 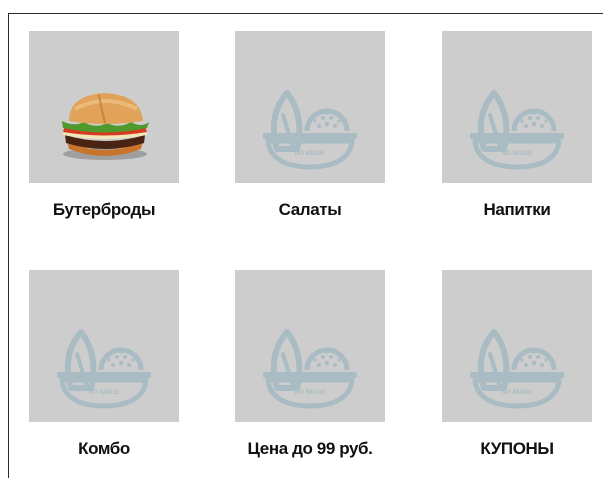 I want to click on category-tile-coupons: NO IMAGE КУПОНЫ, so click(x=517, y=364).